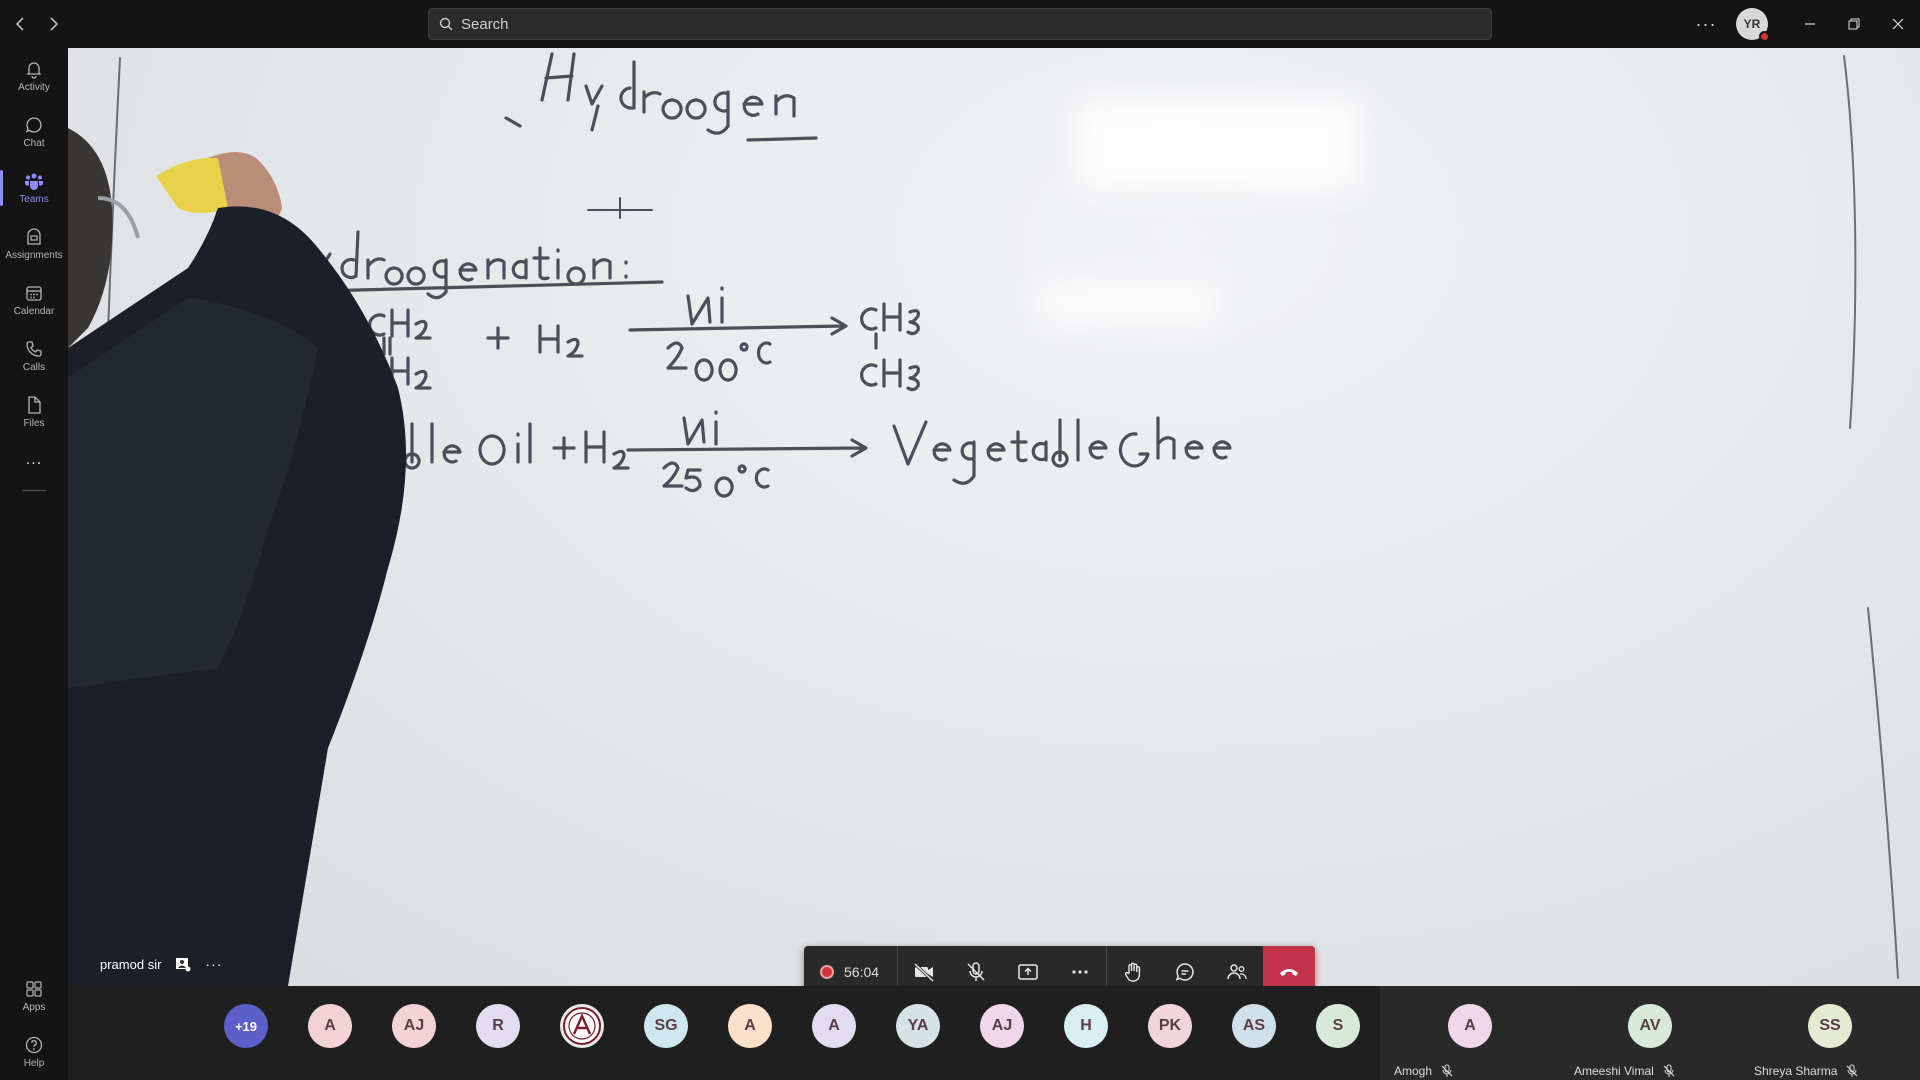 The height and width of the screenshot is (1080, 1920). What do you see at coordinates (1028, 972) in the screenshot?
I see `share-icon` at bounding box center [1028, 972].